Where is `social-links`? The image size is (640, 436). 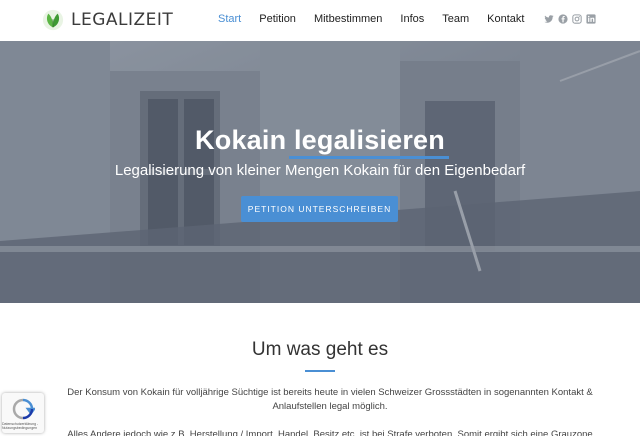 social-links is located at coordinates (572, 19).